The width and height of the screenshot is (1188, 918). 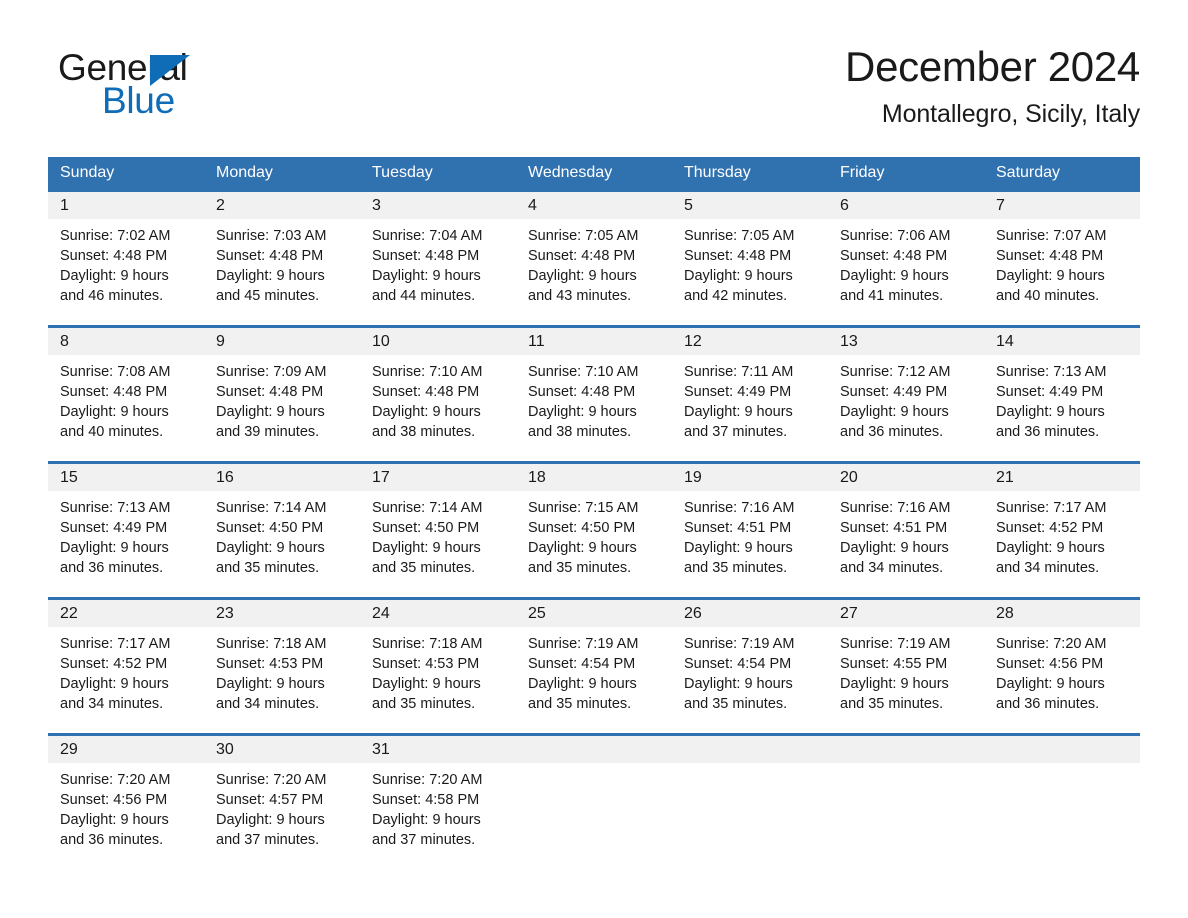 What do you see at coordinates (906, 477) in the screenshot?
I see `day-number: 20` at bounding box center [906, 477].